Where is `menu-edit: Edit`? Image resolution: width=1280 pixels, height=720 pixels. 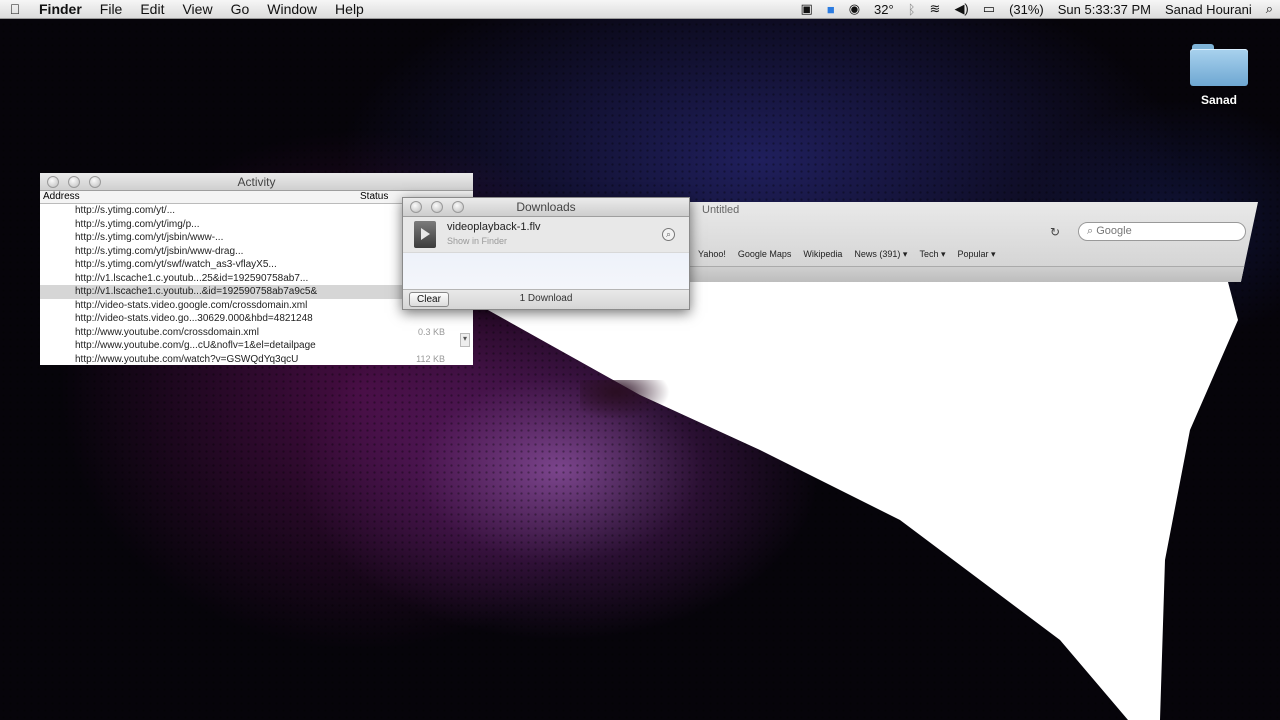 menu-edit: Edit is located at coordinates (152, 9).